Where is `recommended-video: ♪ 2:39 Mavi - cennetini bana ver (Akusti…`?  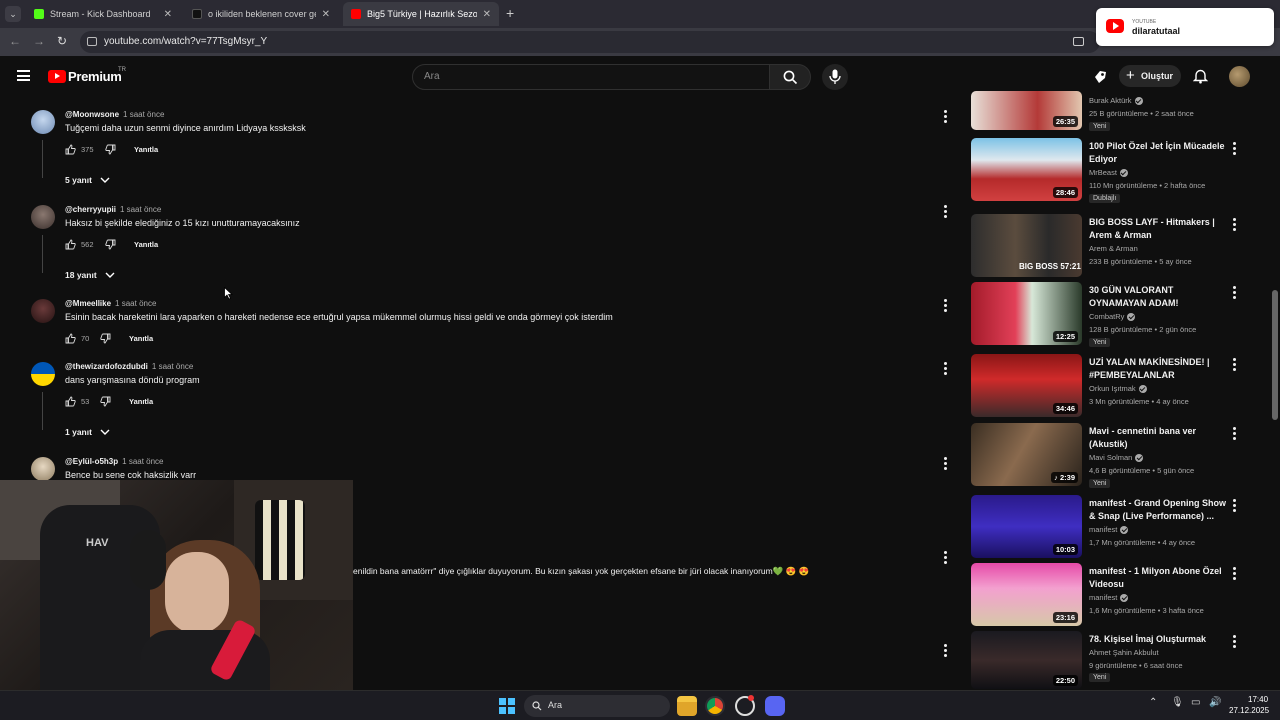 recommended-video: ♪ 2:39 Mavi - cennetini bana ver (Akusti… is located at coordinates (1116, 455).